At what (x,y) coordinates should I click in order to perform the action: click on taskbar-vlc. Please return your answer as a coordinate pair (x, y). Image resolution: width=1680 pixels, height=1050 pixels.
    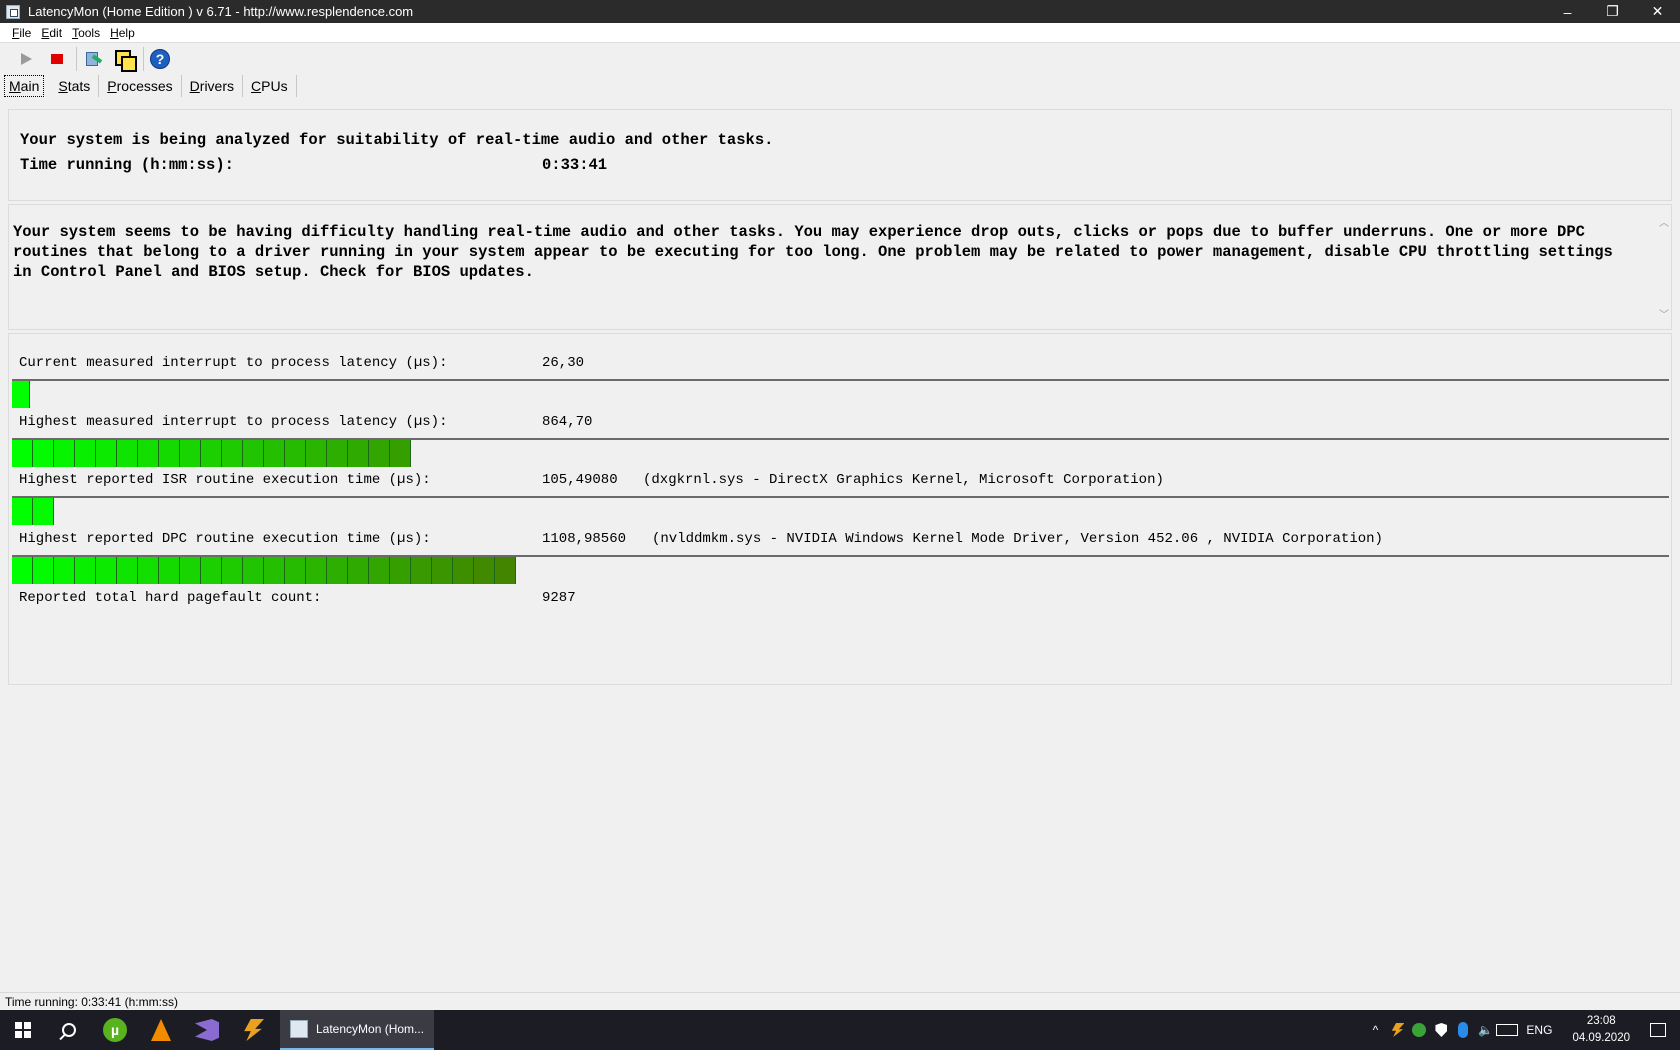
    Looking at the image, I should click on (161, 1030).